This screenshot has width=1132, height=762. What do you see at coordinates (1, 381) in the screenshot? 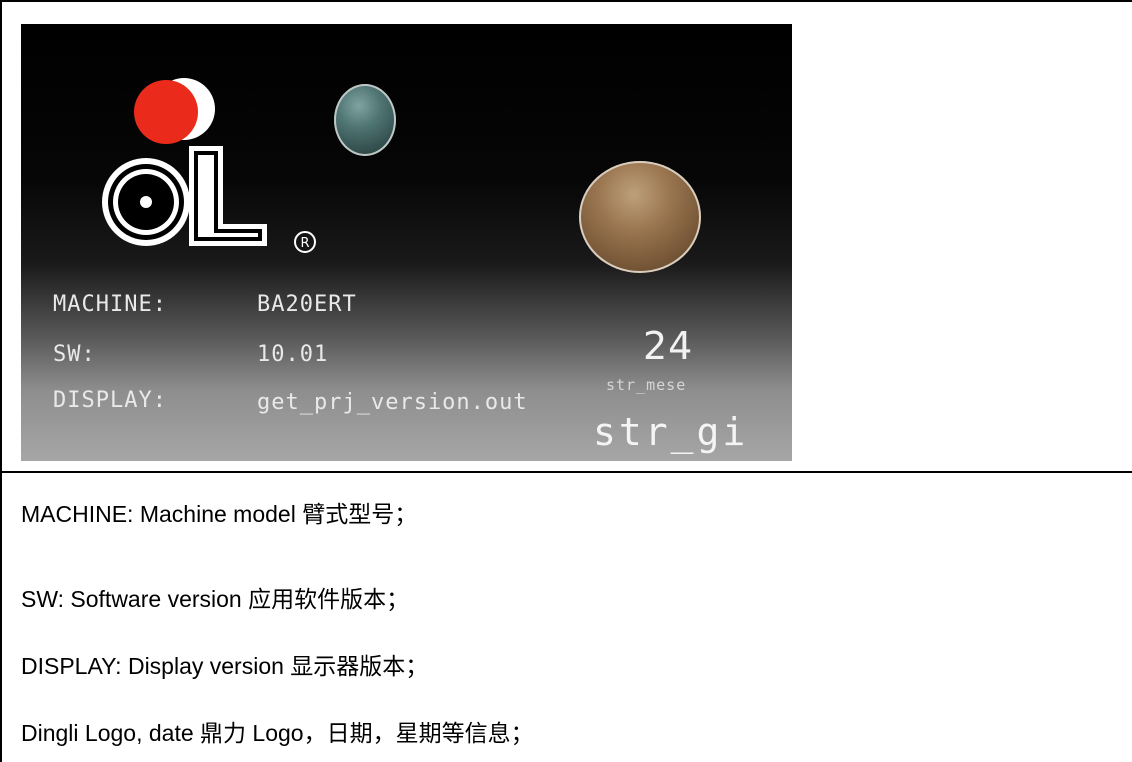
I see `table-border-left` at bounding box center [1, 381].